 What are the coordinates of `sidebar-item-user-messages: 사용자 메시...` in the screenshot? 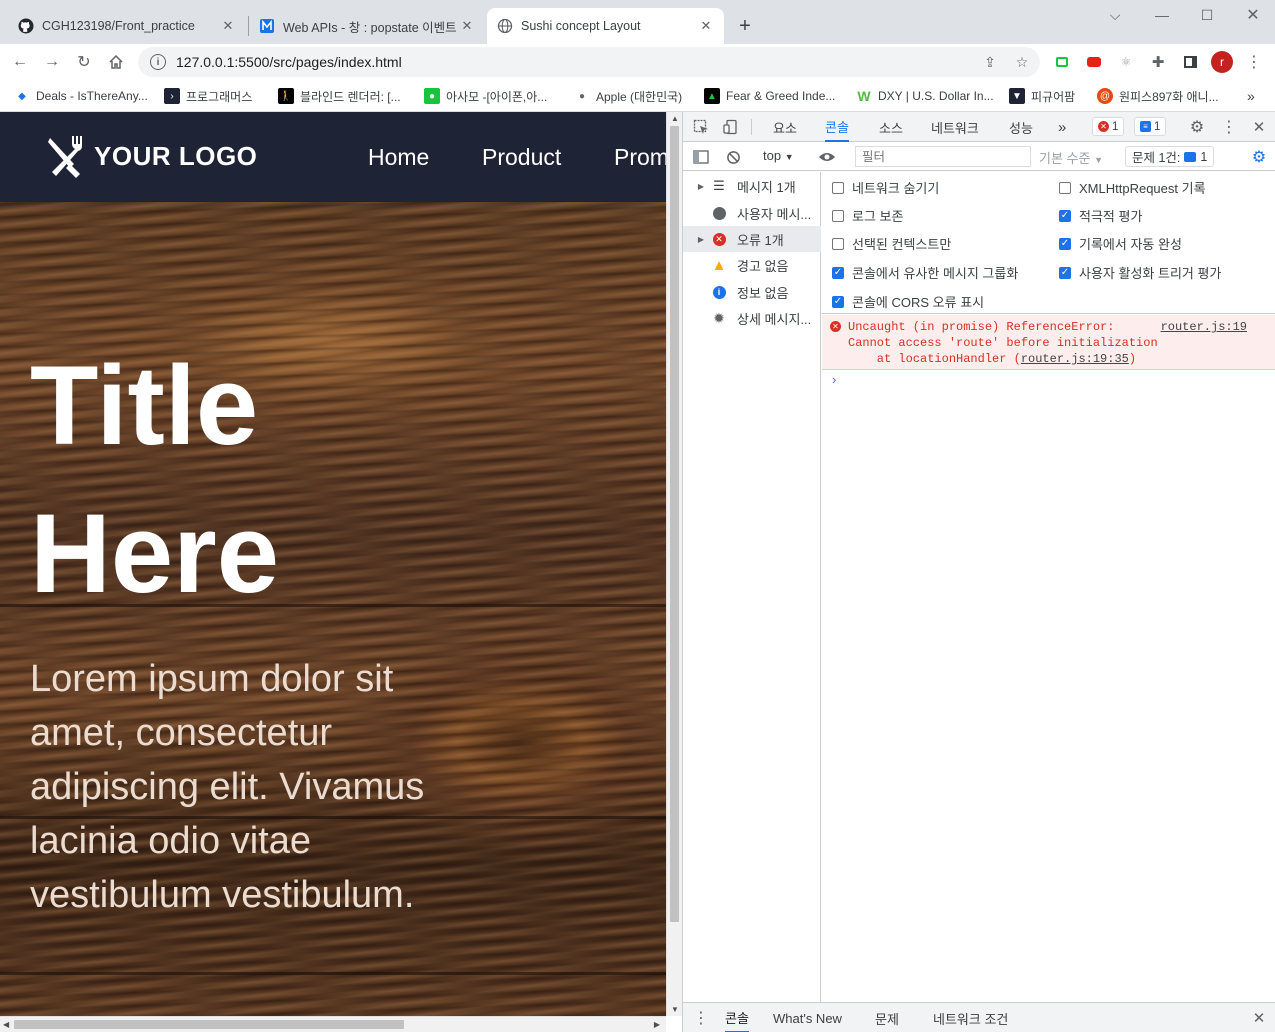 It's located at (752, 213).